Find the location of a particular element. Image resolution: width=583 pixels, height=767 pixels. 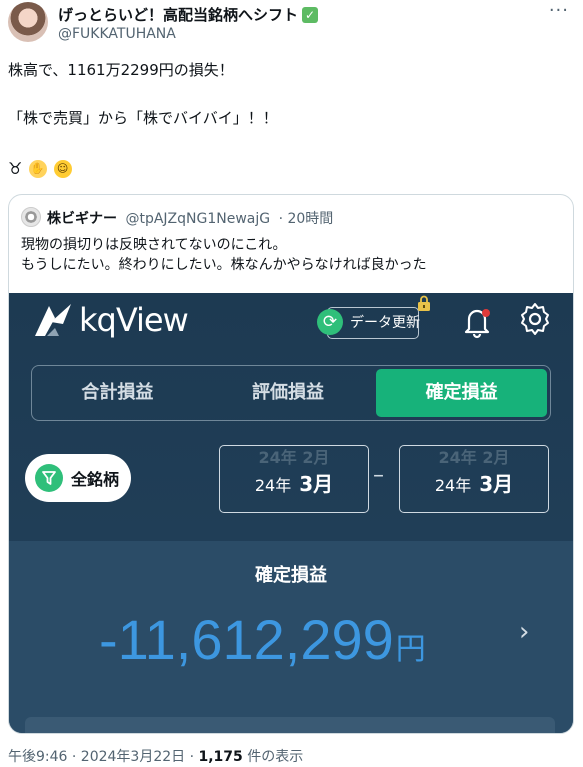

filter-label: 全銘柄 is located at coordinates (95, 479).